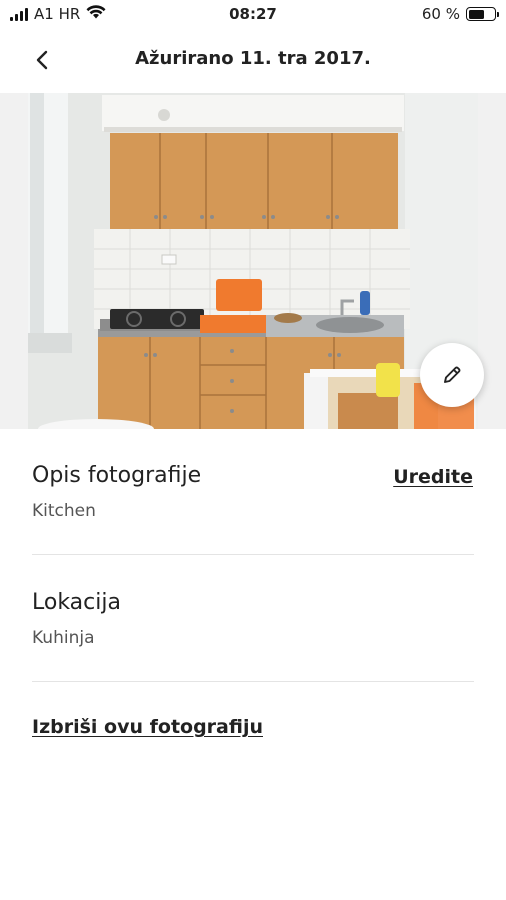 The width and height of the screenshot is (506, 900). Describe the element at coordinates (440, 14) in the screenshot. I see `battery-percent: 60 %` at that location.